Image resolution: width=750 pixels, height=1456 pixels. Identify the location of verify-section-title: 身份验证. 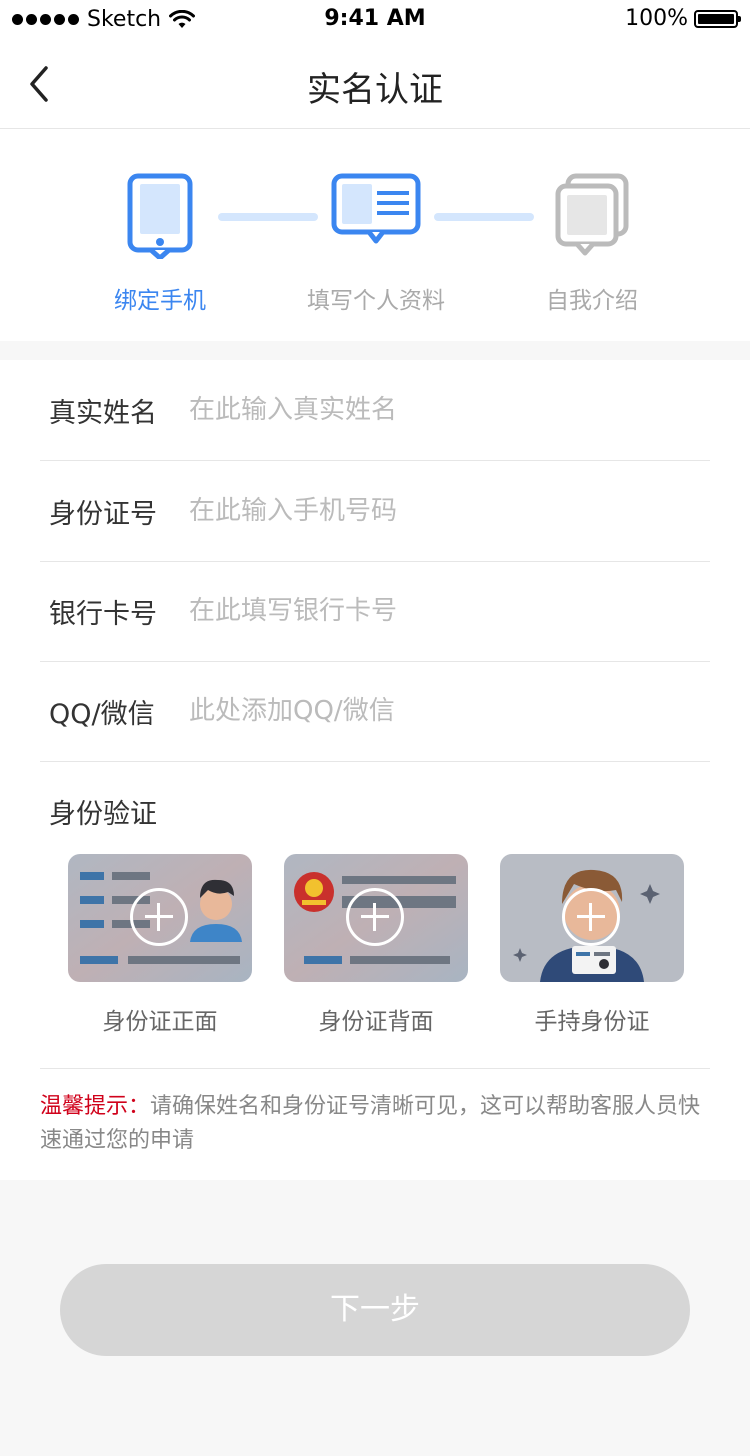
(103, 814).